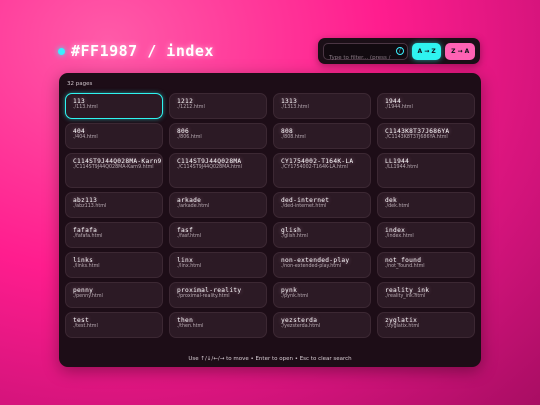 Image resolution: width=540 pixels, height=405 pixels. Describe the element at coordinates (114, 136) in the screenshot. I see `page-card: 404 ./404.html` at that location.